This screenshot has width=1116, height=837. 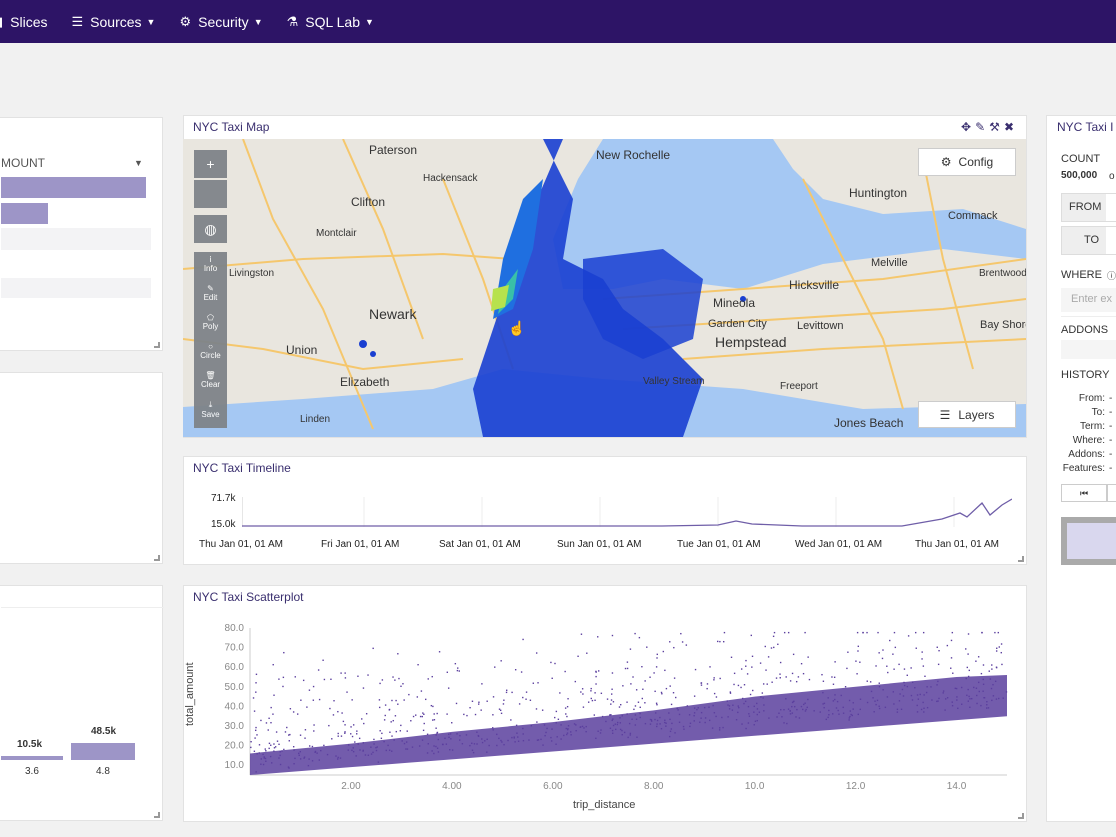 I want to click on nav-security: ⚙ Security ▼, so click(x=220, y=22).